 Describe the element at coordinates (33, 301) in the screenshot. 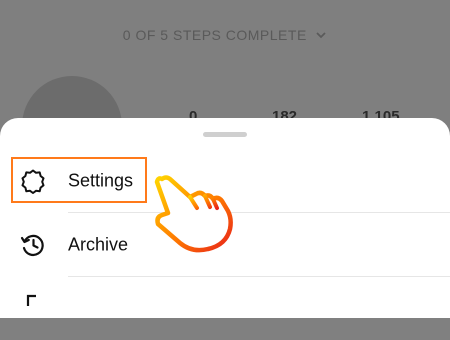

I see `menu-item-icon` at that location.